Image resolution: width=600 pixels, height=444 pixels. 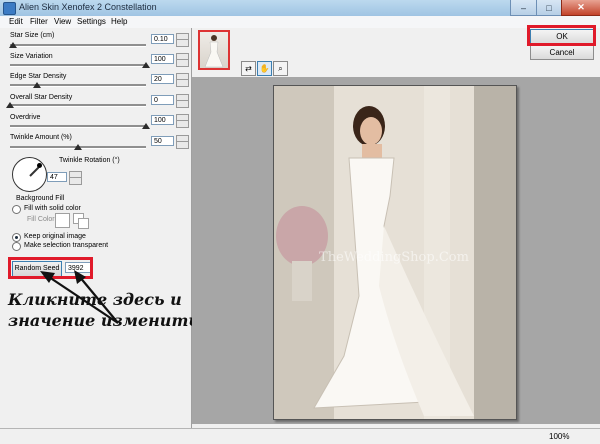 I want to click on keep-original-label: Keep original image, so click(x=55, y=236).